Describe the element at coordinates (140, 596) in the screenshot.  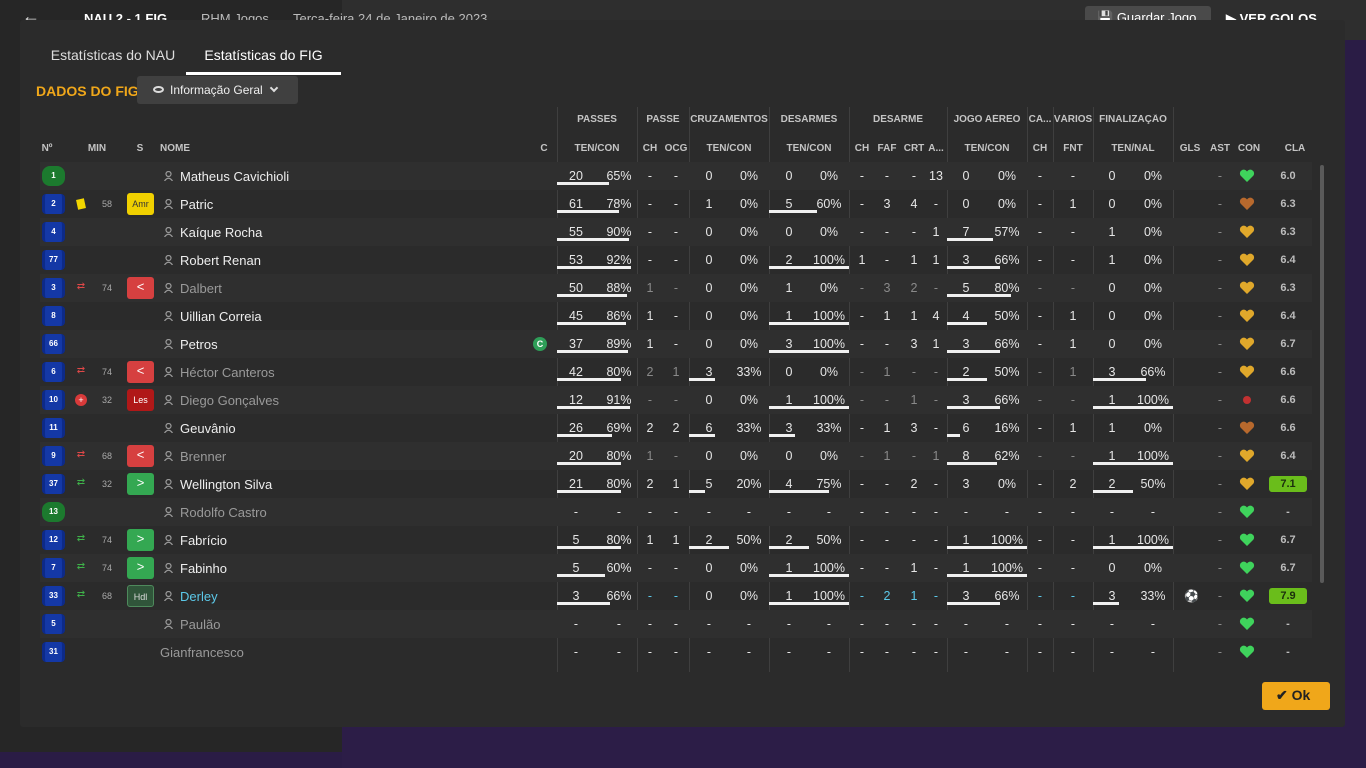
I see `status-badge: Hdl` at that location.